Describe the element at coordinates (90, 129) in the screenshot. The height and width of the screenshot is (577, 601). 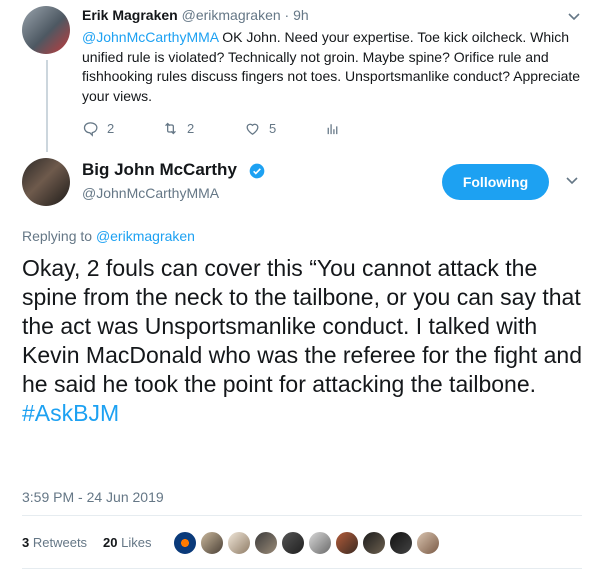
I see `reply-icon` at that location.